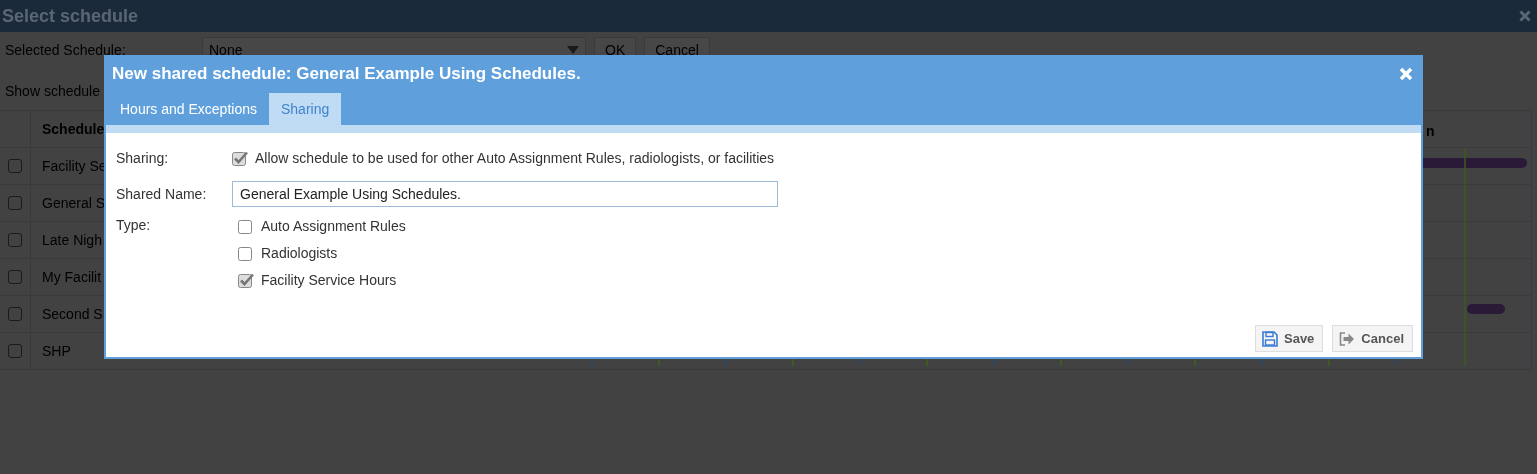 The width and height of the screenshot is (1537, 474). What do you see at coordinates (333, 225) in the screenshot?
I see `type-option-label: Auto Assignment Rules` at bounding box center [333, 225].